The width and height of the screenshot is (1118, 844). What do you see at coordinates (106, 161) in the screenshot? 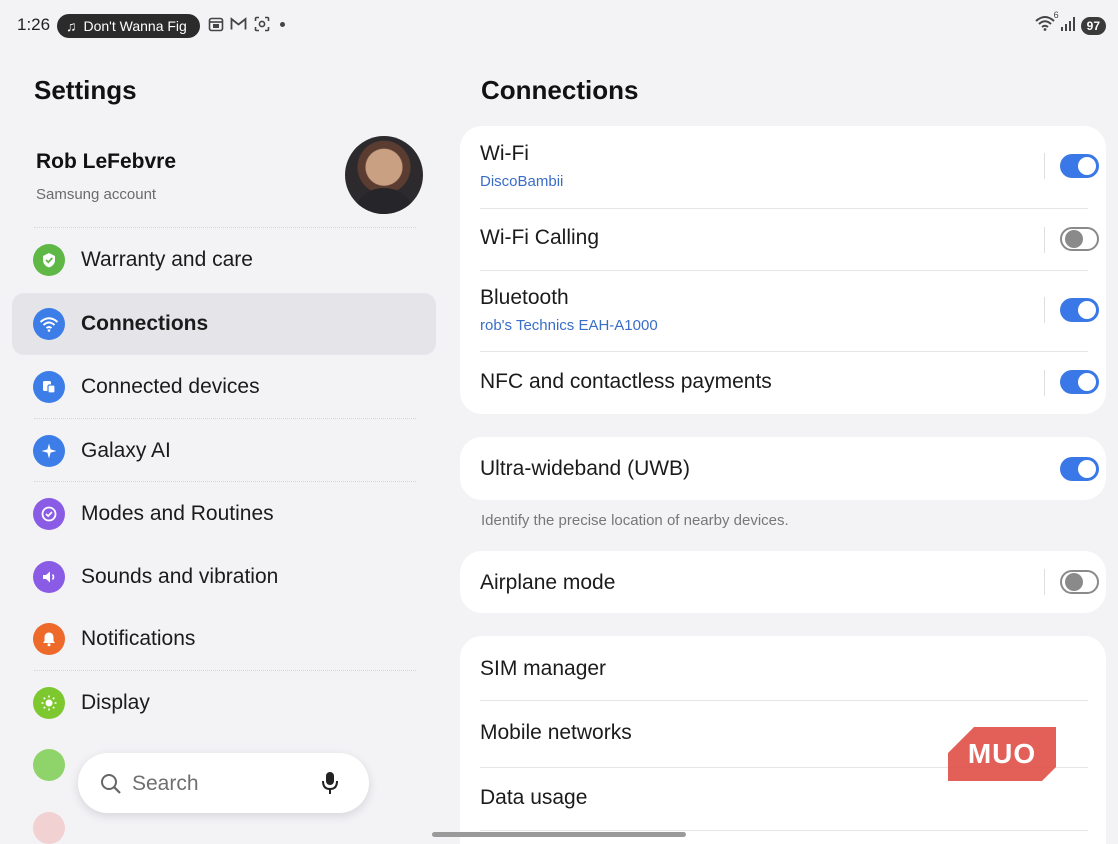
I see `profile-name: Rob LeFebvre` at bounding box center [106, 161].